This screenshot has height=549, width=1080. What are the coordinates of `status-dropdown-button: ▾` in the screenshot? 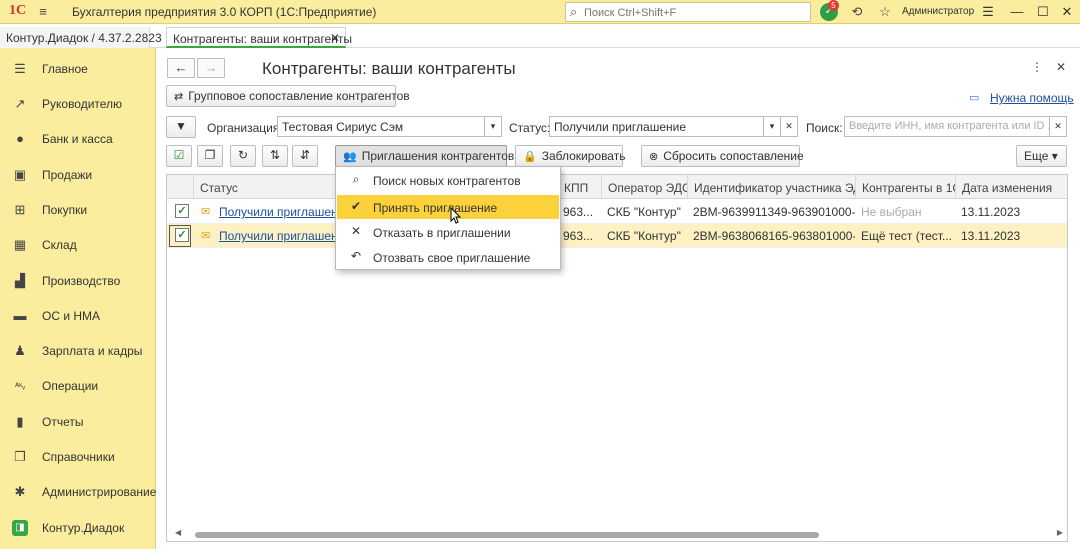 It's located at (772, 126).